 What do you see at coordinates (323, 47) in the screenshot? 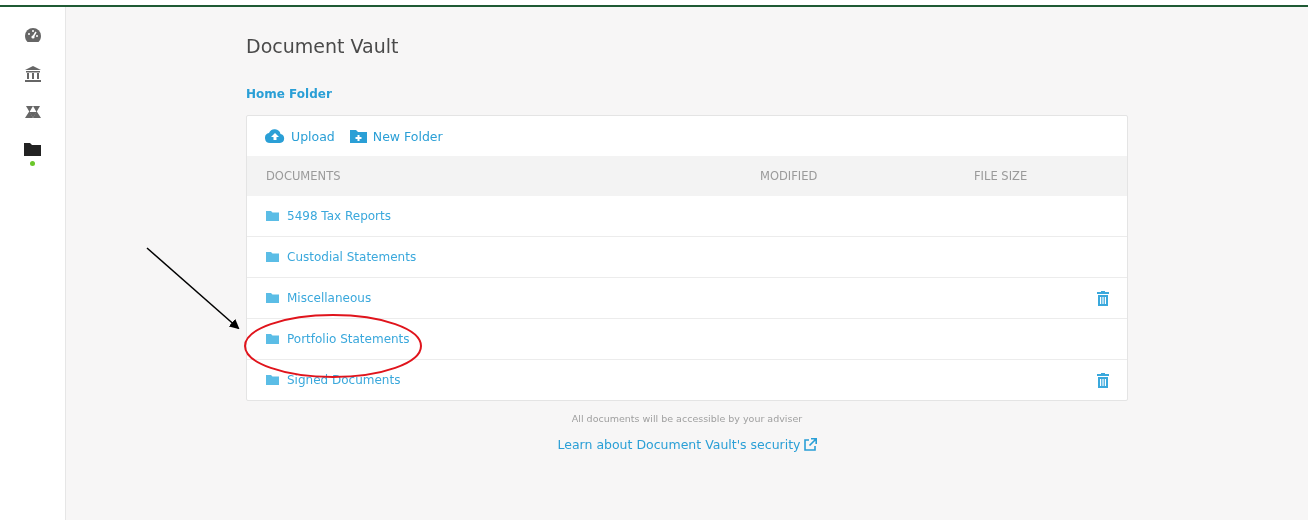
I see `page-title: Document Vault` at bounding box center [323, 47].